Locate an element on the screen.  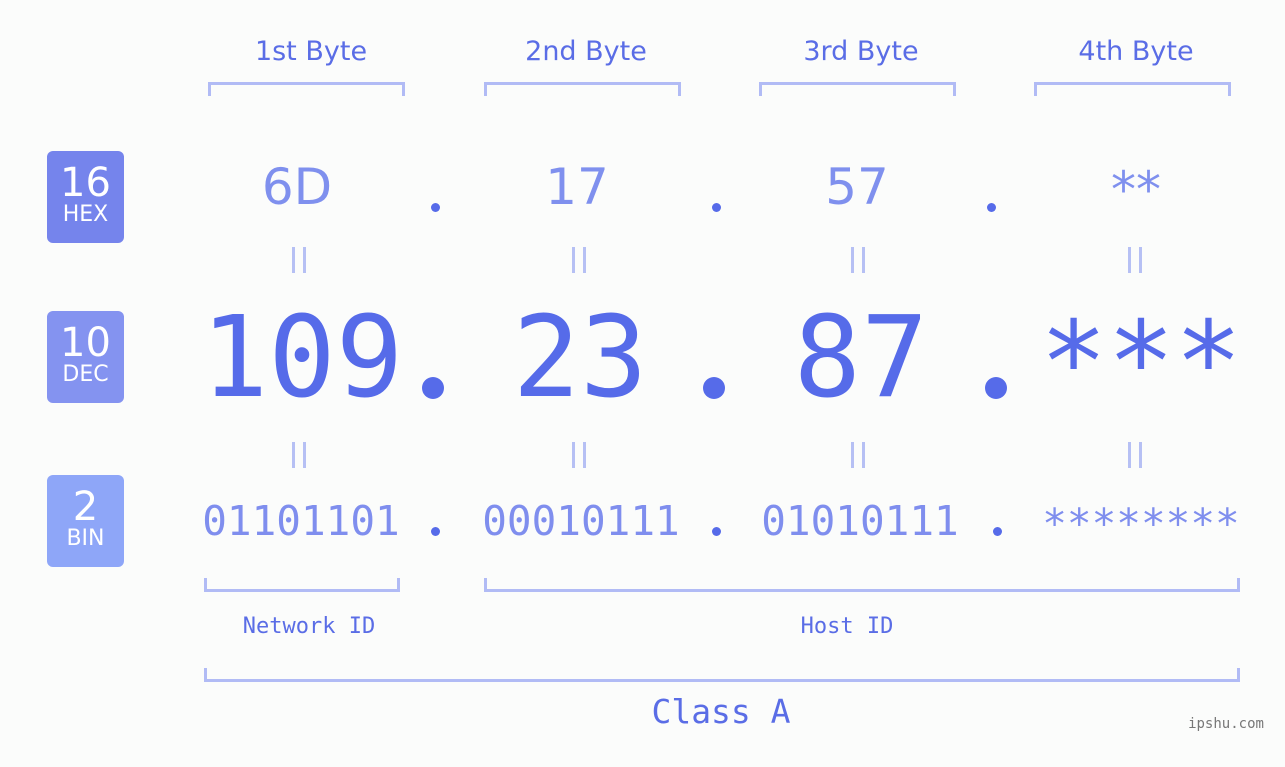
dec-byte-2: 23 is located at coordinates (580, 358).